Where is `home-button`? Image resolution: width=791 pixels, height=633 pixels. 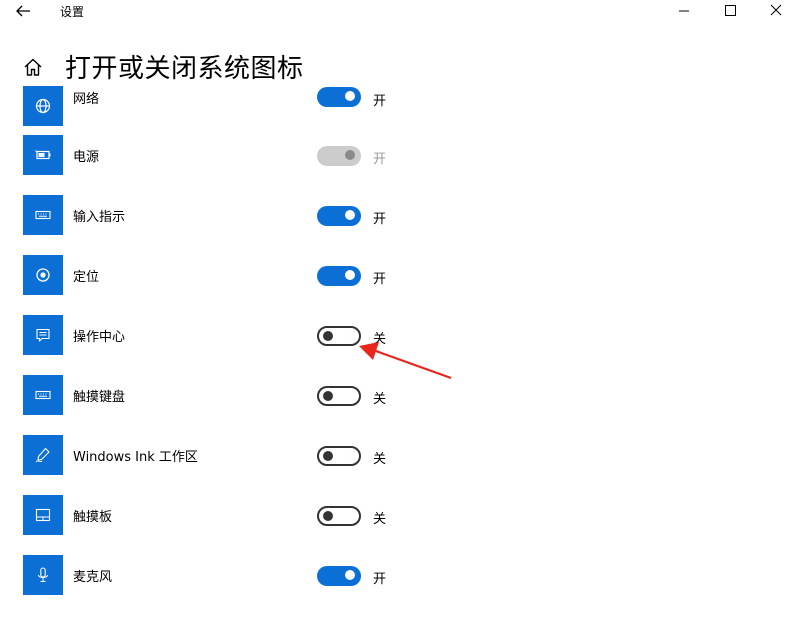
home-button is located at coordinates (33, 67).